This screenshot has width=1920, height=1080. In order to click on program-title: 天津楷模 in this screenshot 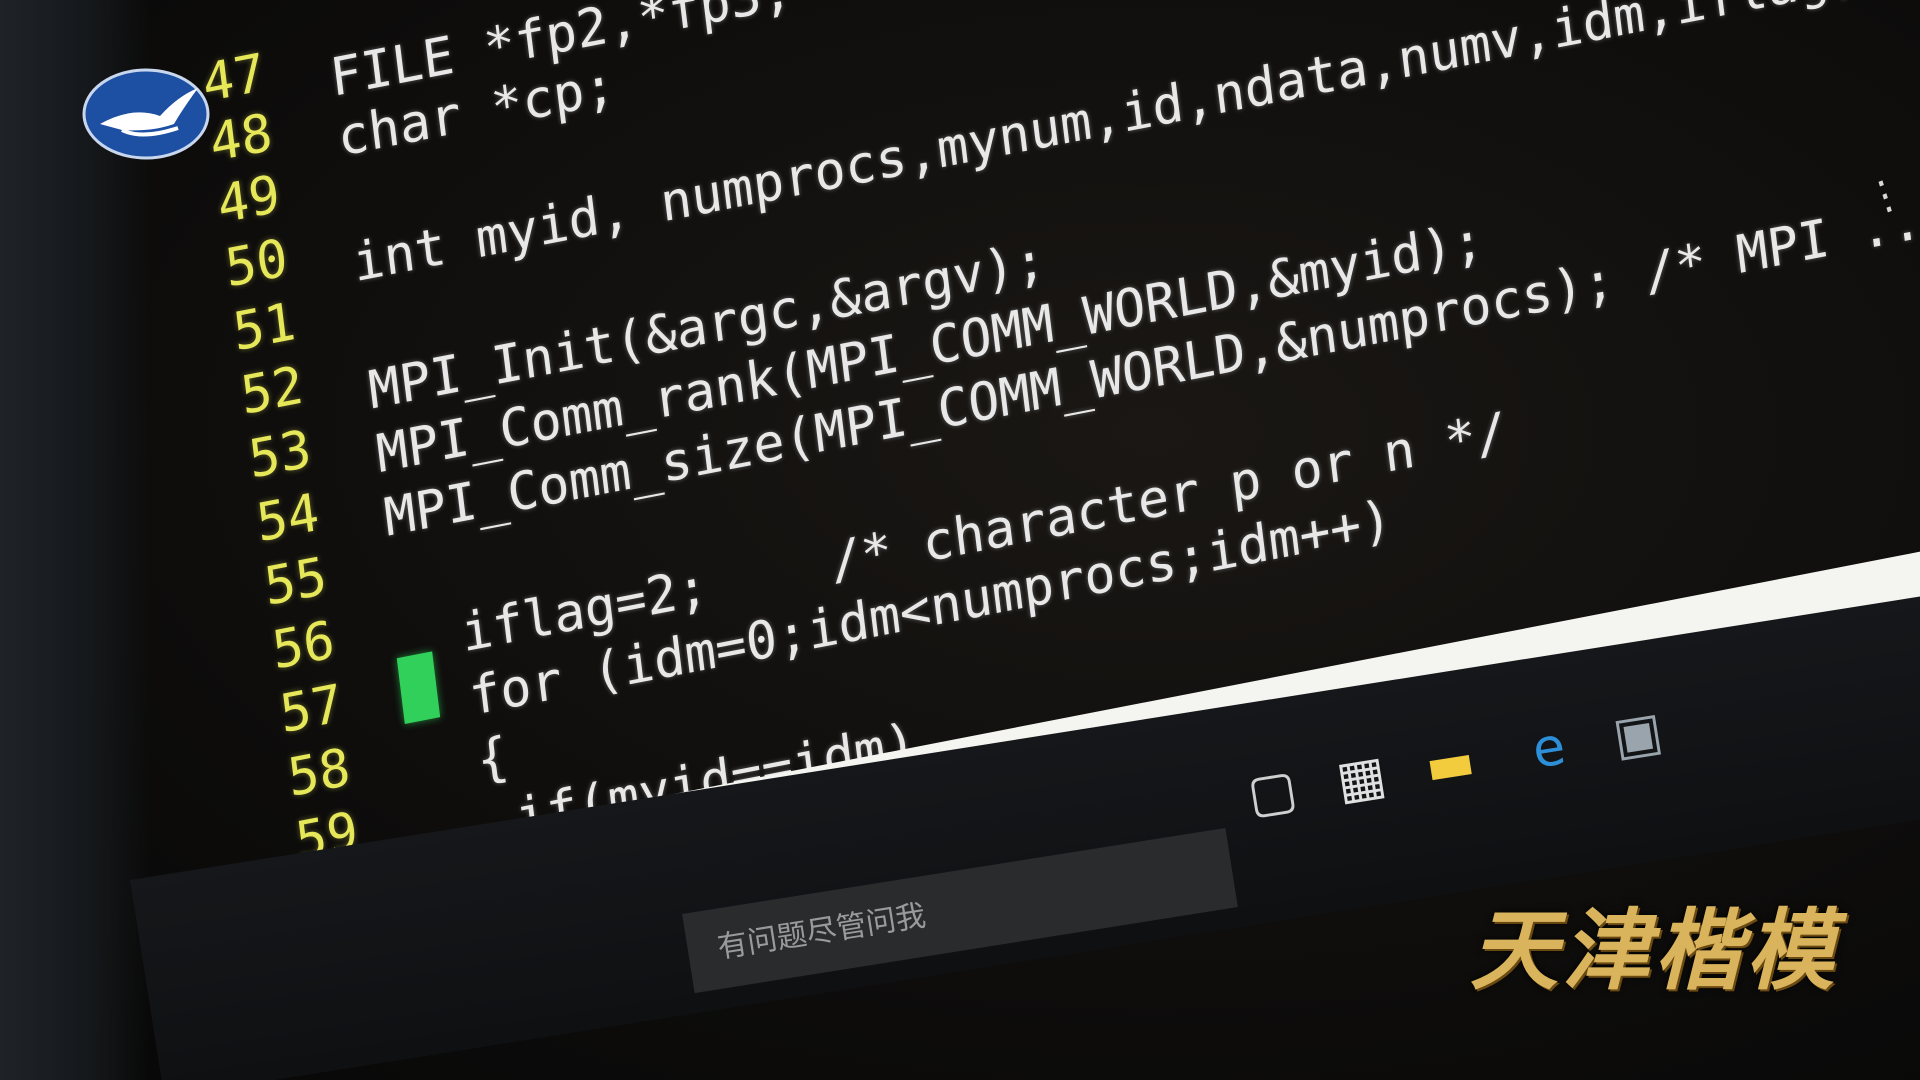, I will do `click(1654, 950)`.